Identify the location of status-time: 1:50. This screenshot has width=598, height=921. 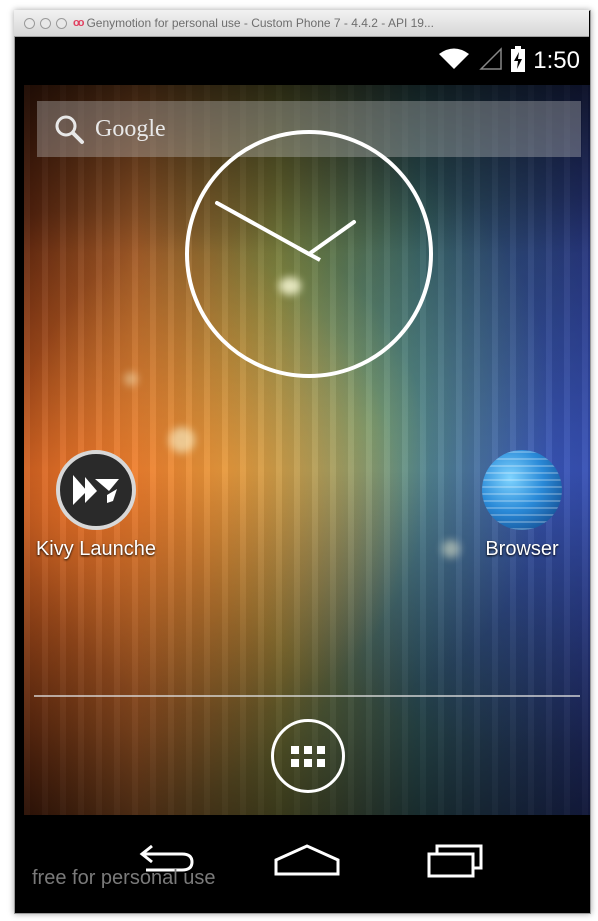
(556, 60).